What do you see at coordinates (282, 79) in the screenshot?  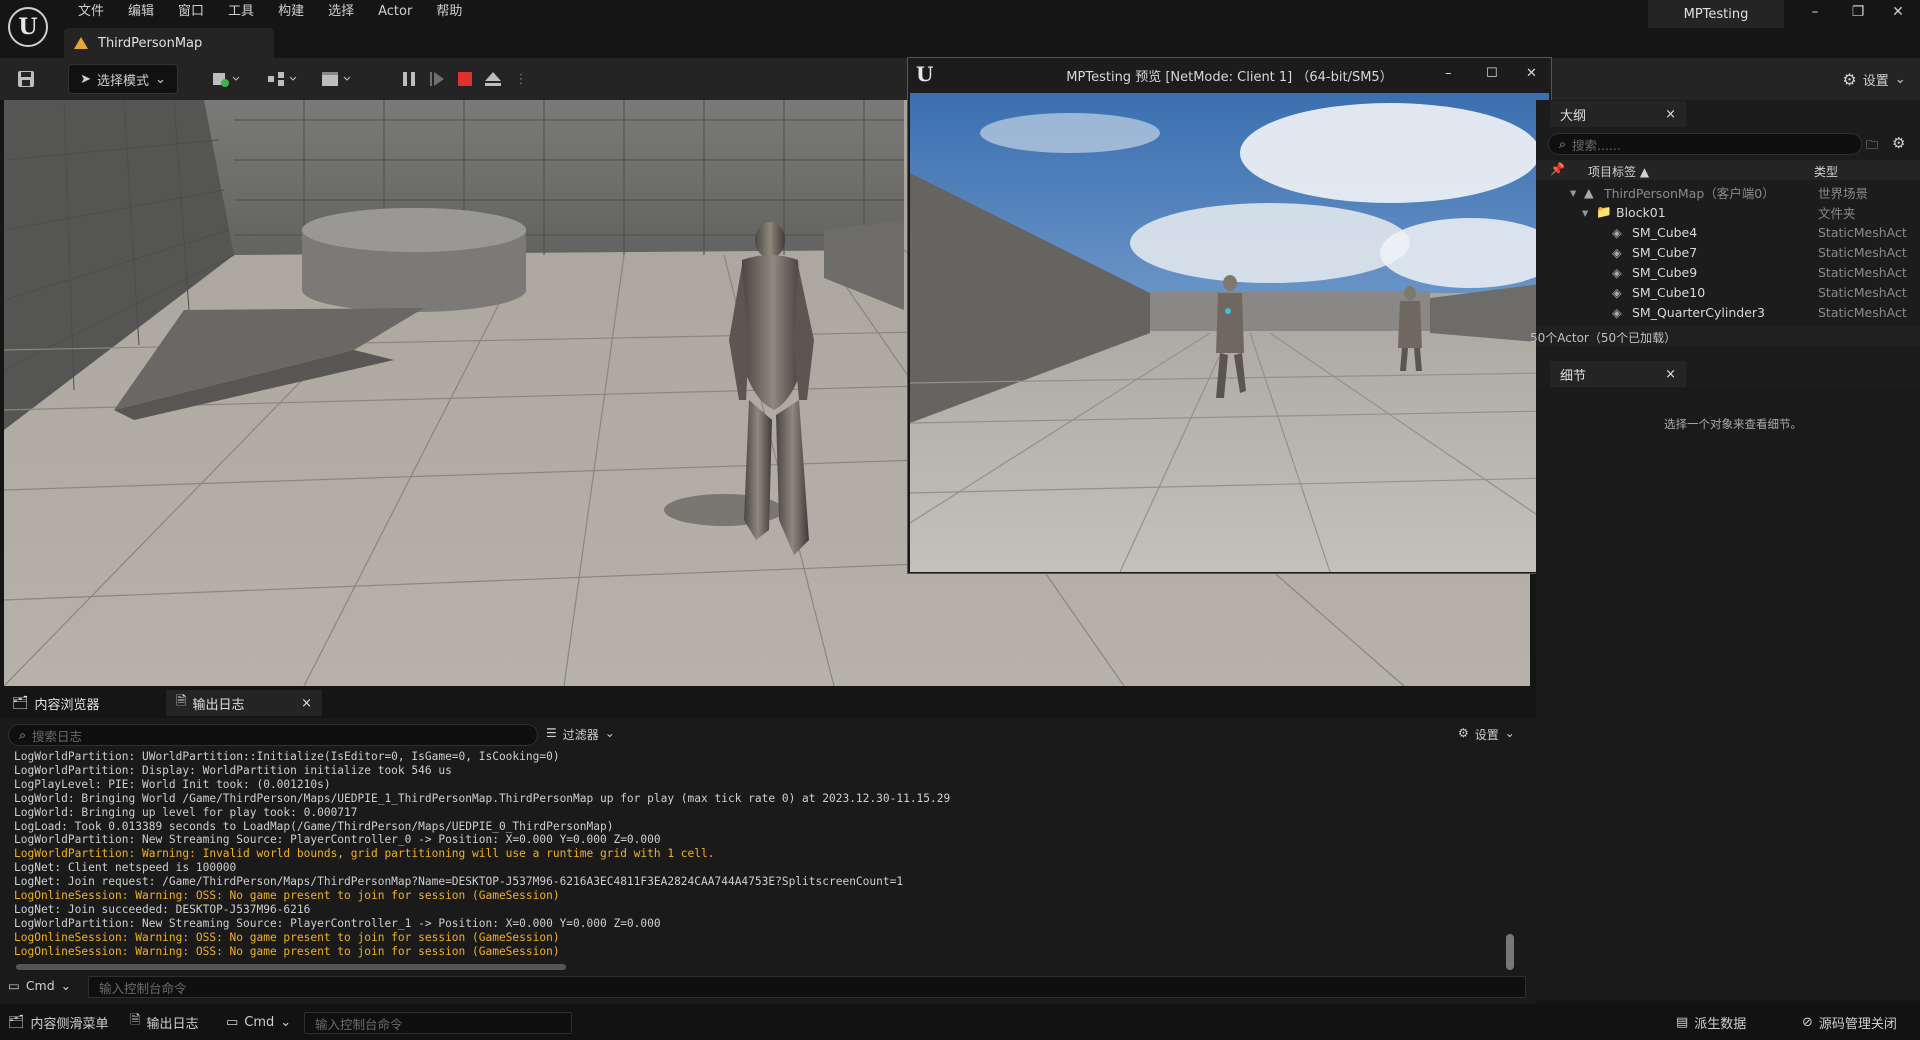 I see `blueprint-icon` at bounding box center [282, 79].